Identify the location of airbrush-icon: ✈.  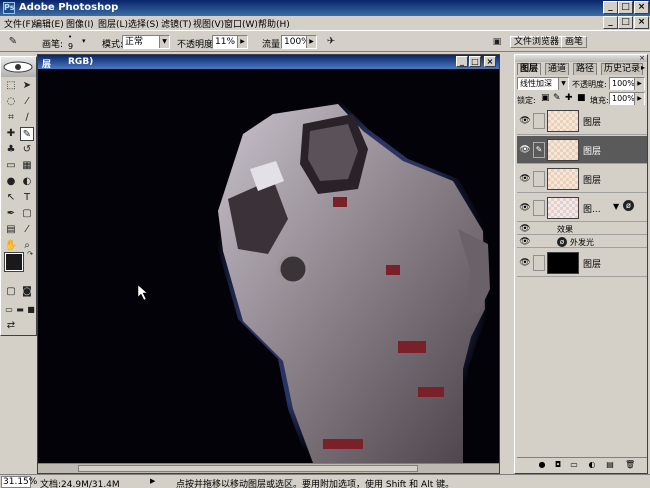
(331, 42).